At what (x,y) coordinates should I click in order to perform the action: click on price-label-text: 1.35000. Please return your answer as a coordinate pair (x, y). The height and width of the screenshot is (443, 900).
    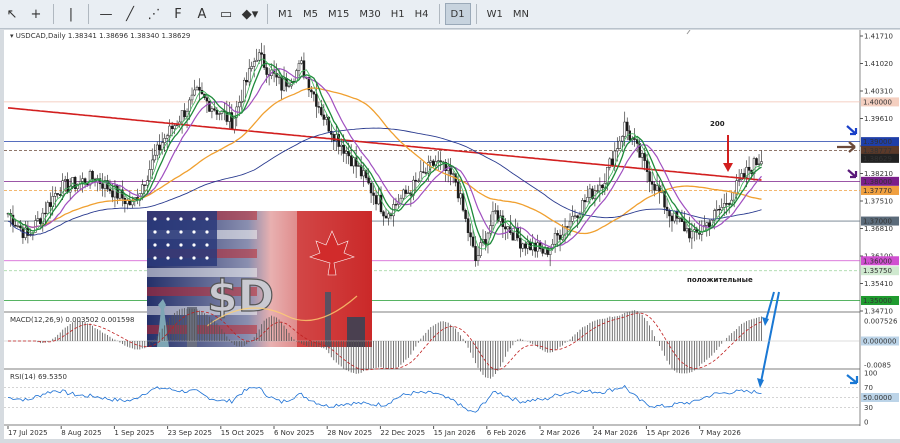
    Looking at the image, I should click on (877, 301).